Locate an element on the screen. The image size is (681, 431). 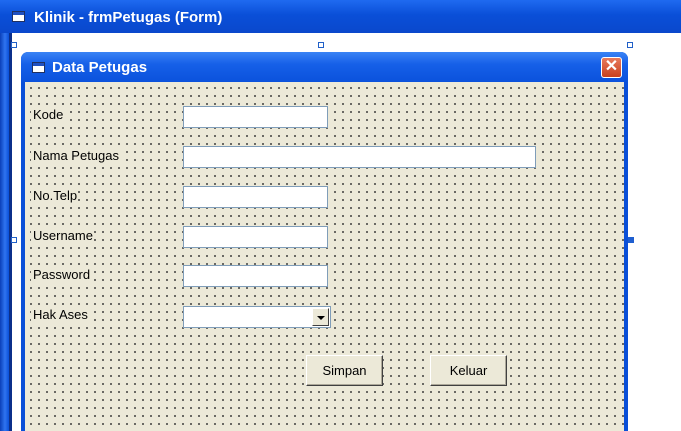
username-label: Username is located at coordinates (62, 235).